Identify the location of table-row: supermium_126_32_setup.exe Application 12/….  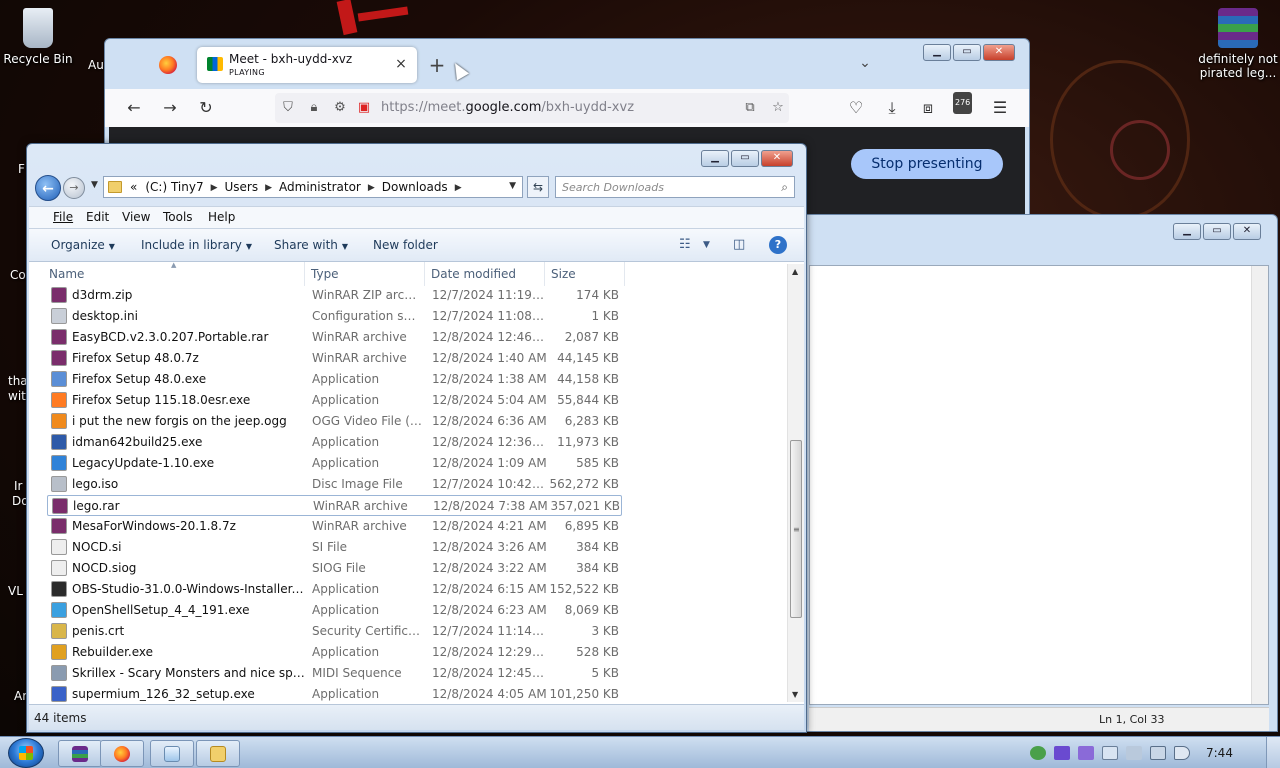
(334, 694).